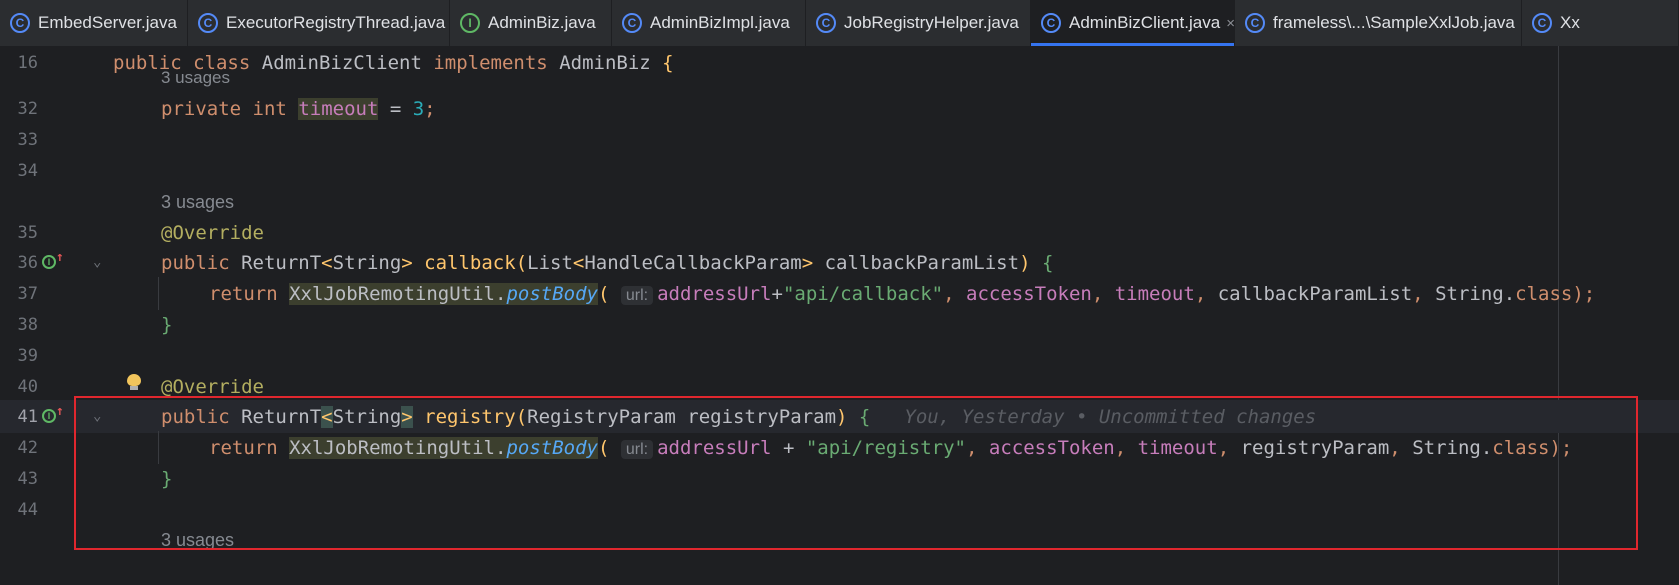 This screenshot has width=1679, height=585. I want to click on tab-overflow: C Xx, so click(1600, 23).